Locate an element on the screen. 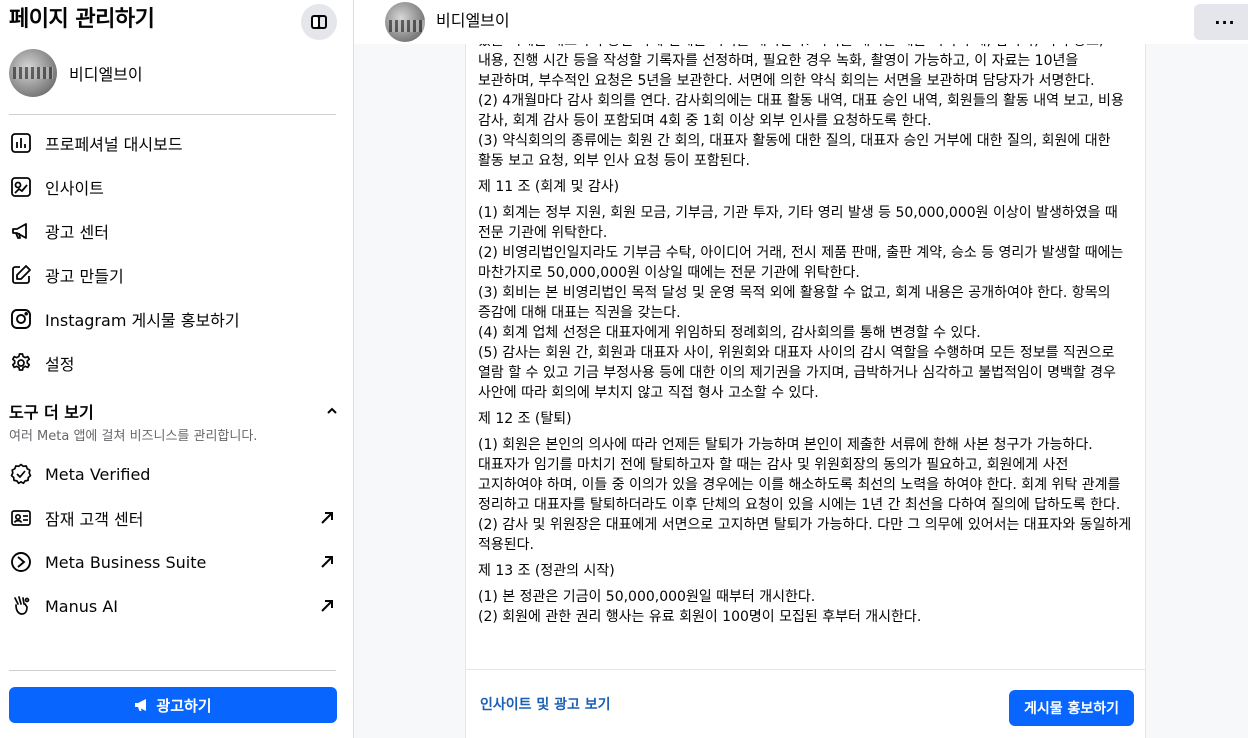 The width and height of the screenshot is (1248, 738). post-card-footer: 인사이트 및 광고 보기 게시물 홍보하기 is located at coordinates (805, 703).